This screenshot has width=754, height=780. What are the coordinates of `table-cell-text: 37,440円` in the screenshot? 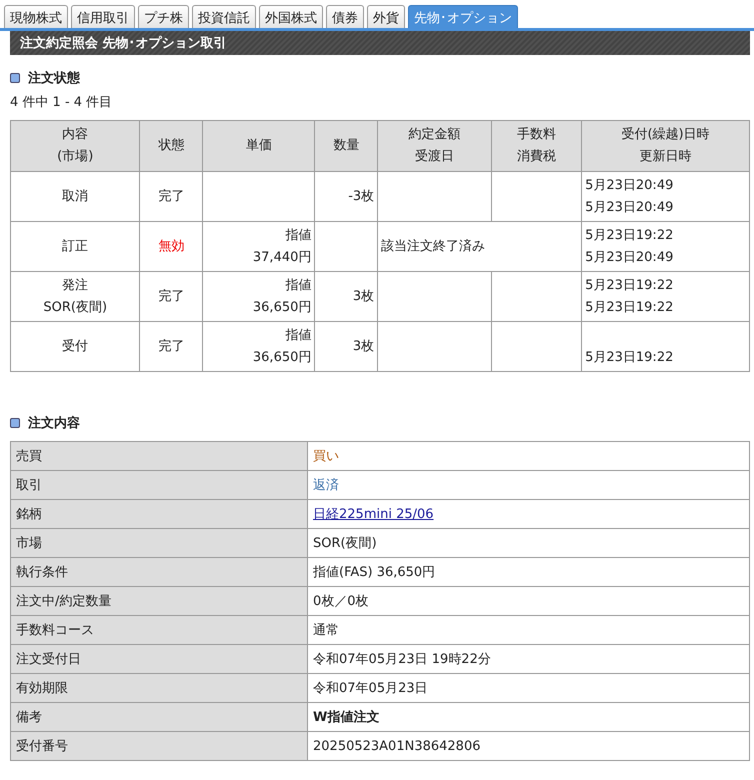 It's located at (282, 257).